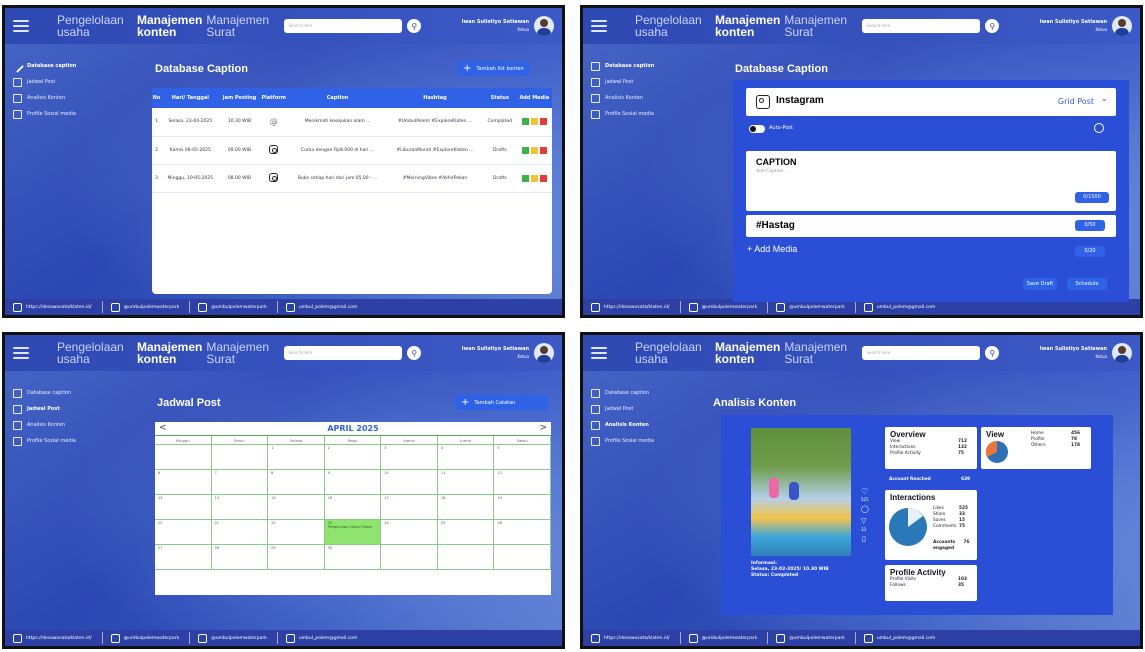 This screenshot has height=652, width=1145. I want to click on calendar-day: 14, so click(240, 507).